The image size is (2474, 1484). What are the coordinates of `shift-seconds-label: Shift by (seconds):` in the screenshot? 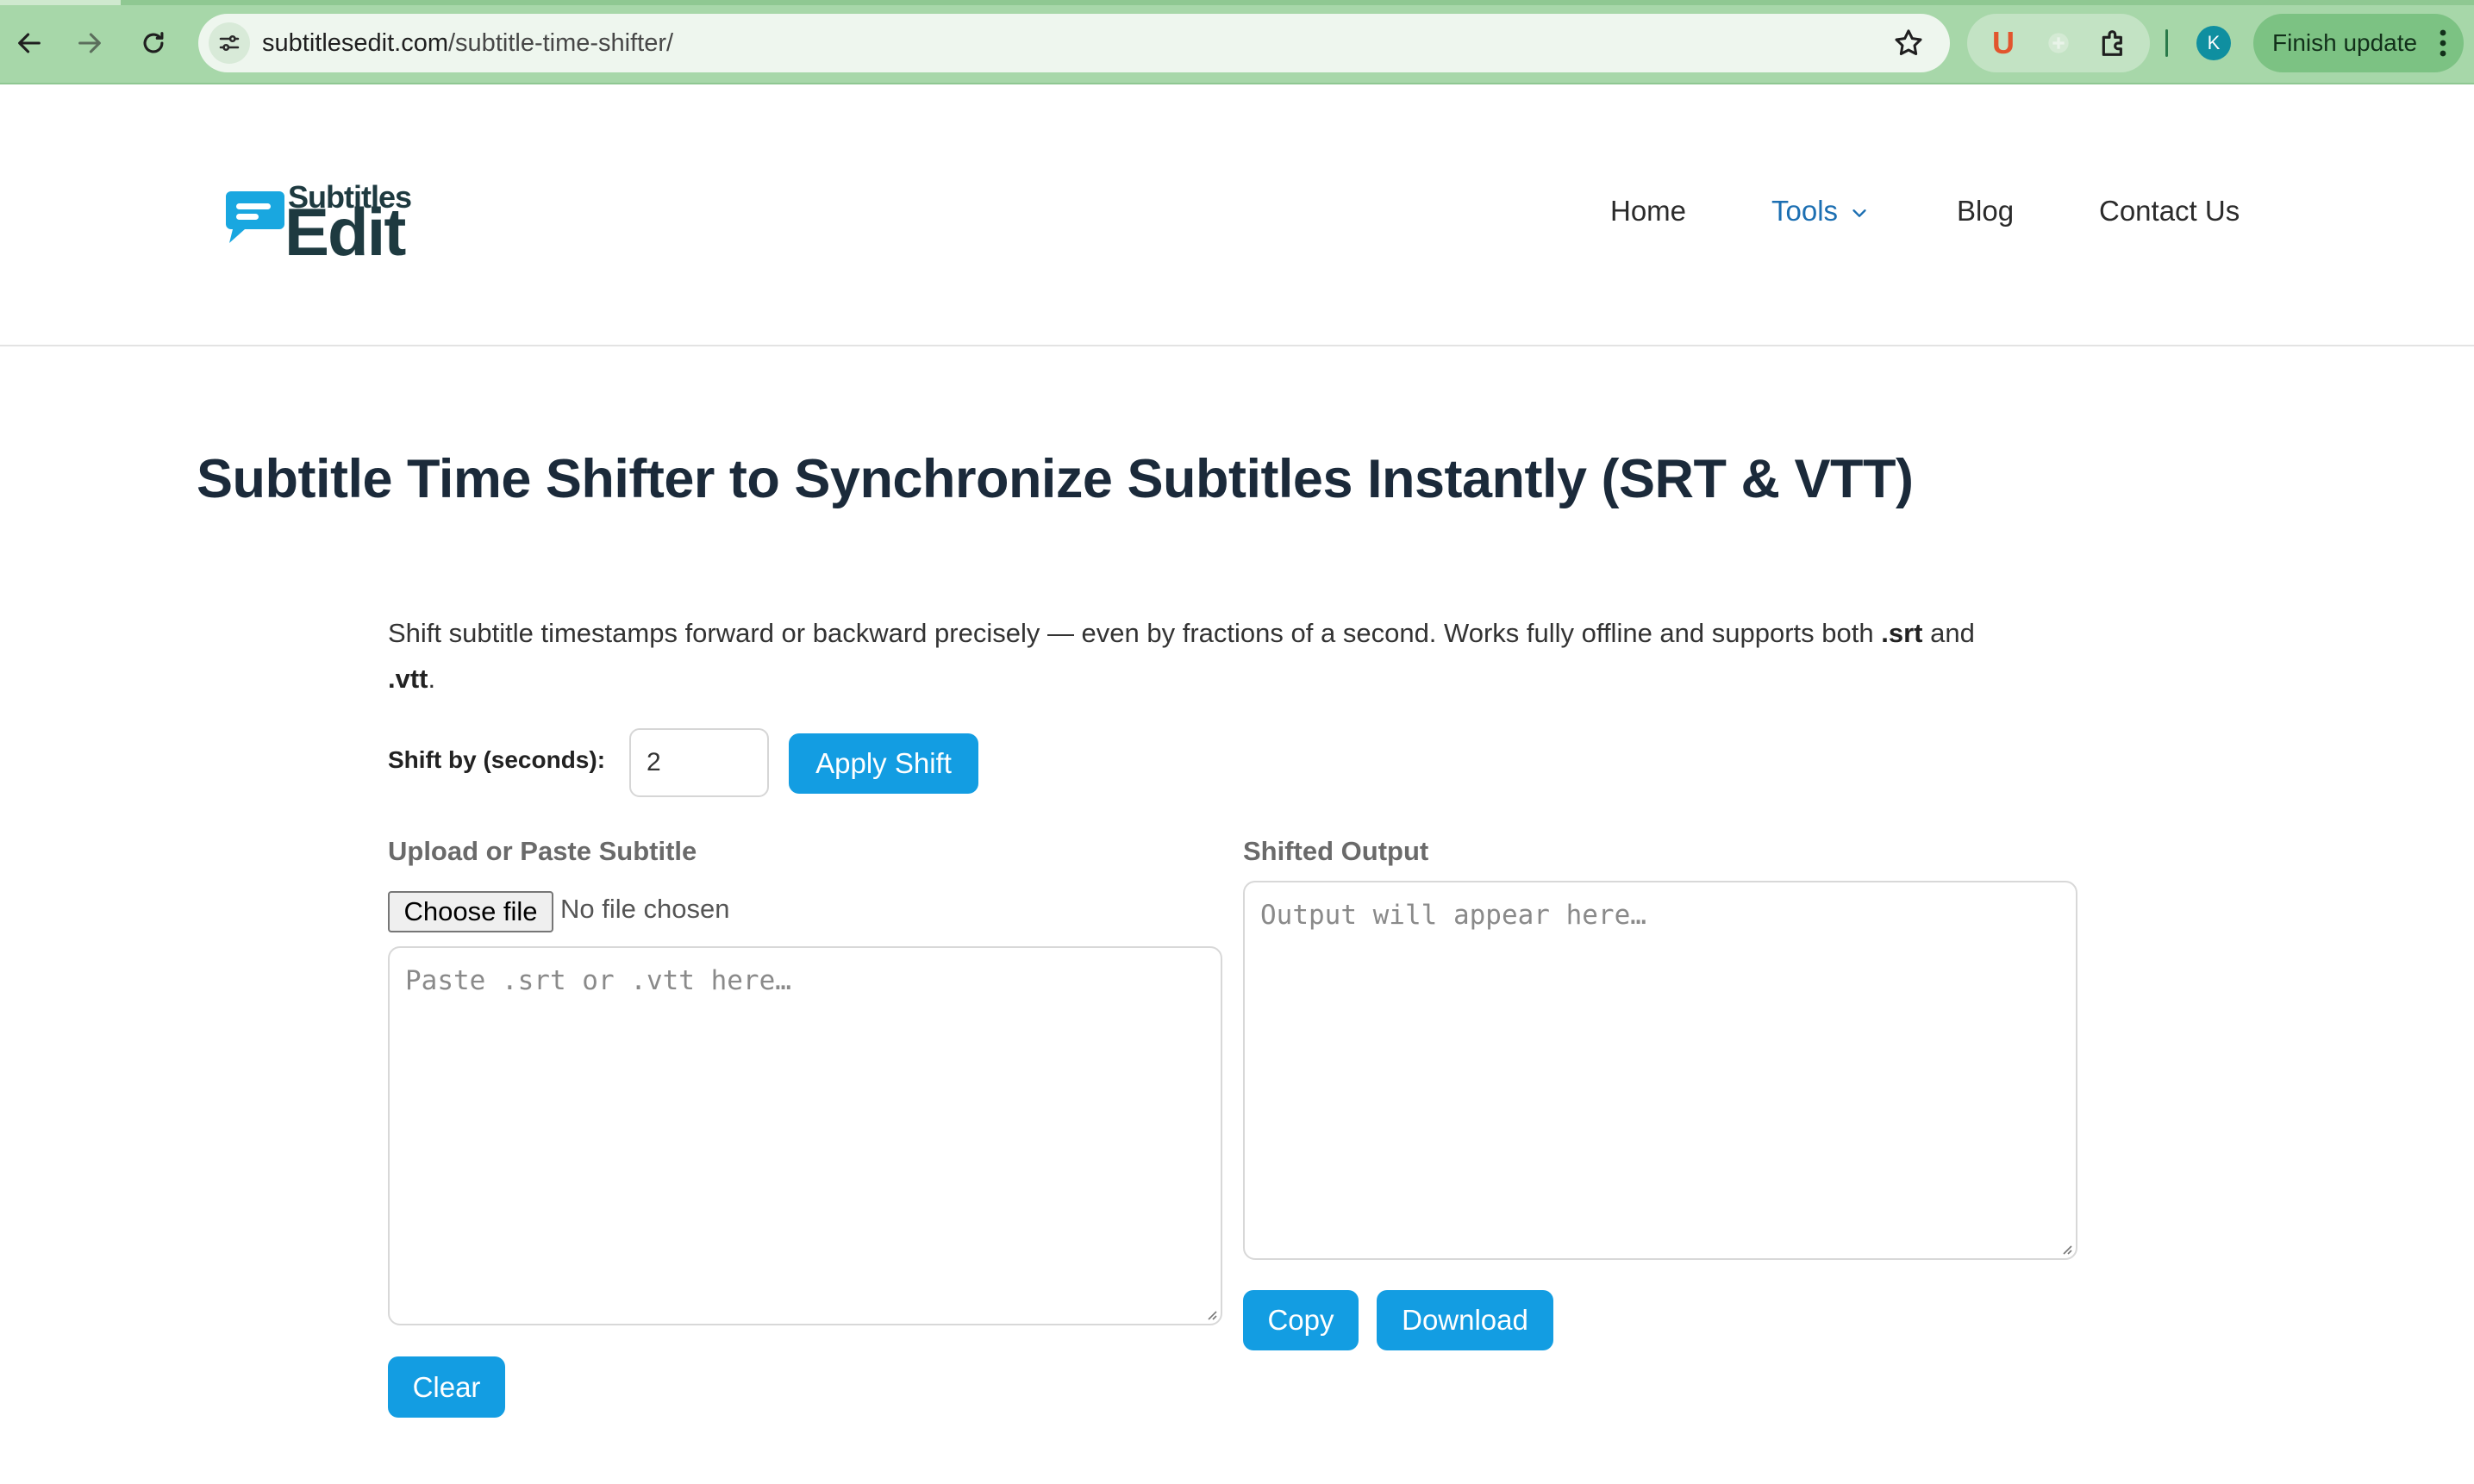 It's located at (497, 759).